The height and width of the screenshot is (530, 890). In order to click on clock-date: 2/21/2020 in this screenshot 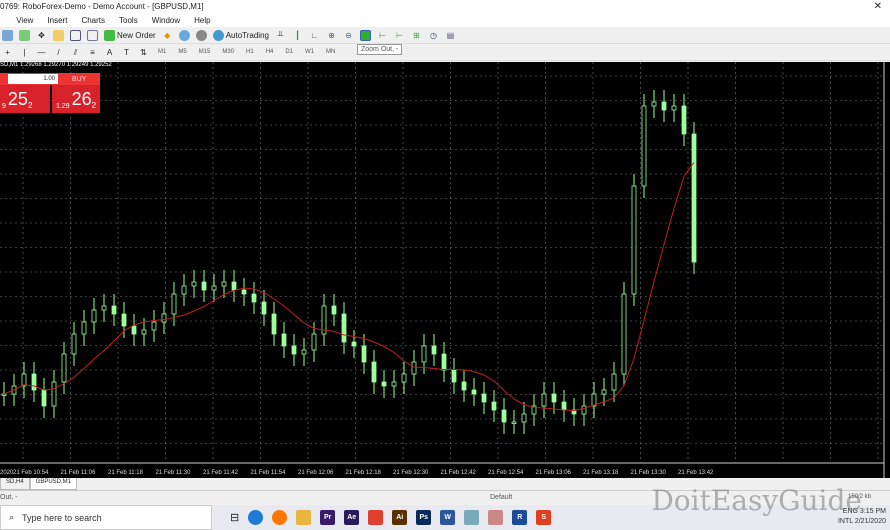, I will do `click(870, 521)`.